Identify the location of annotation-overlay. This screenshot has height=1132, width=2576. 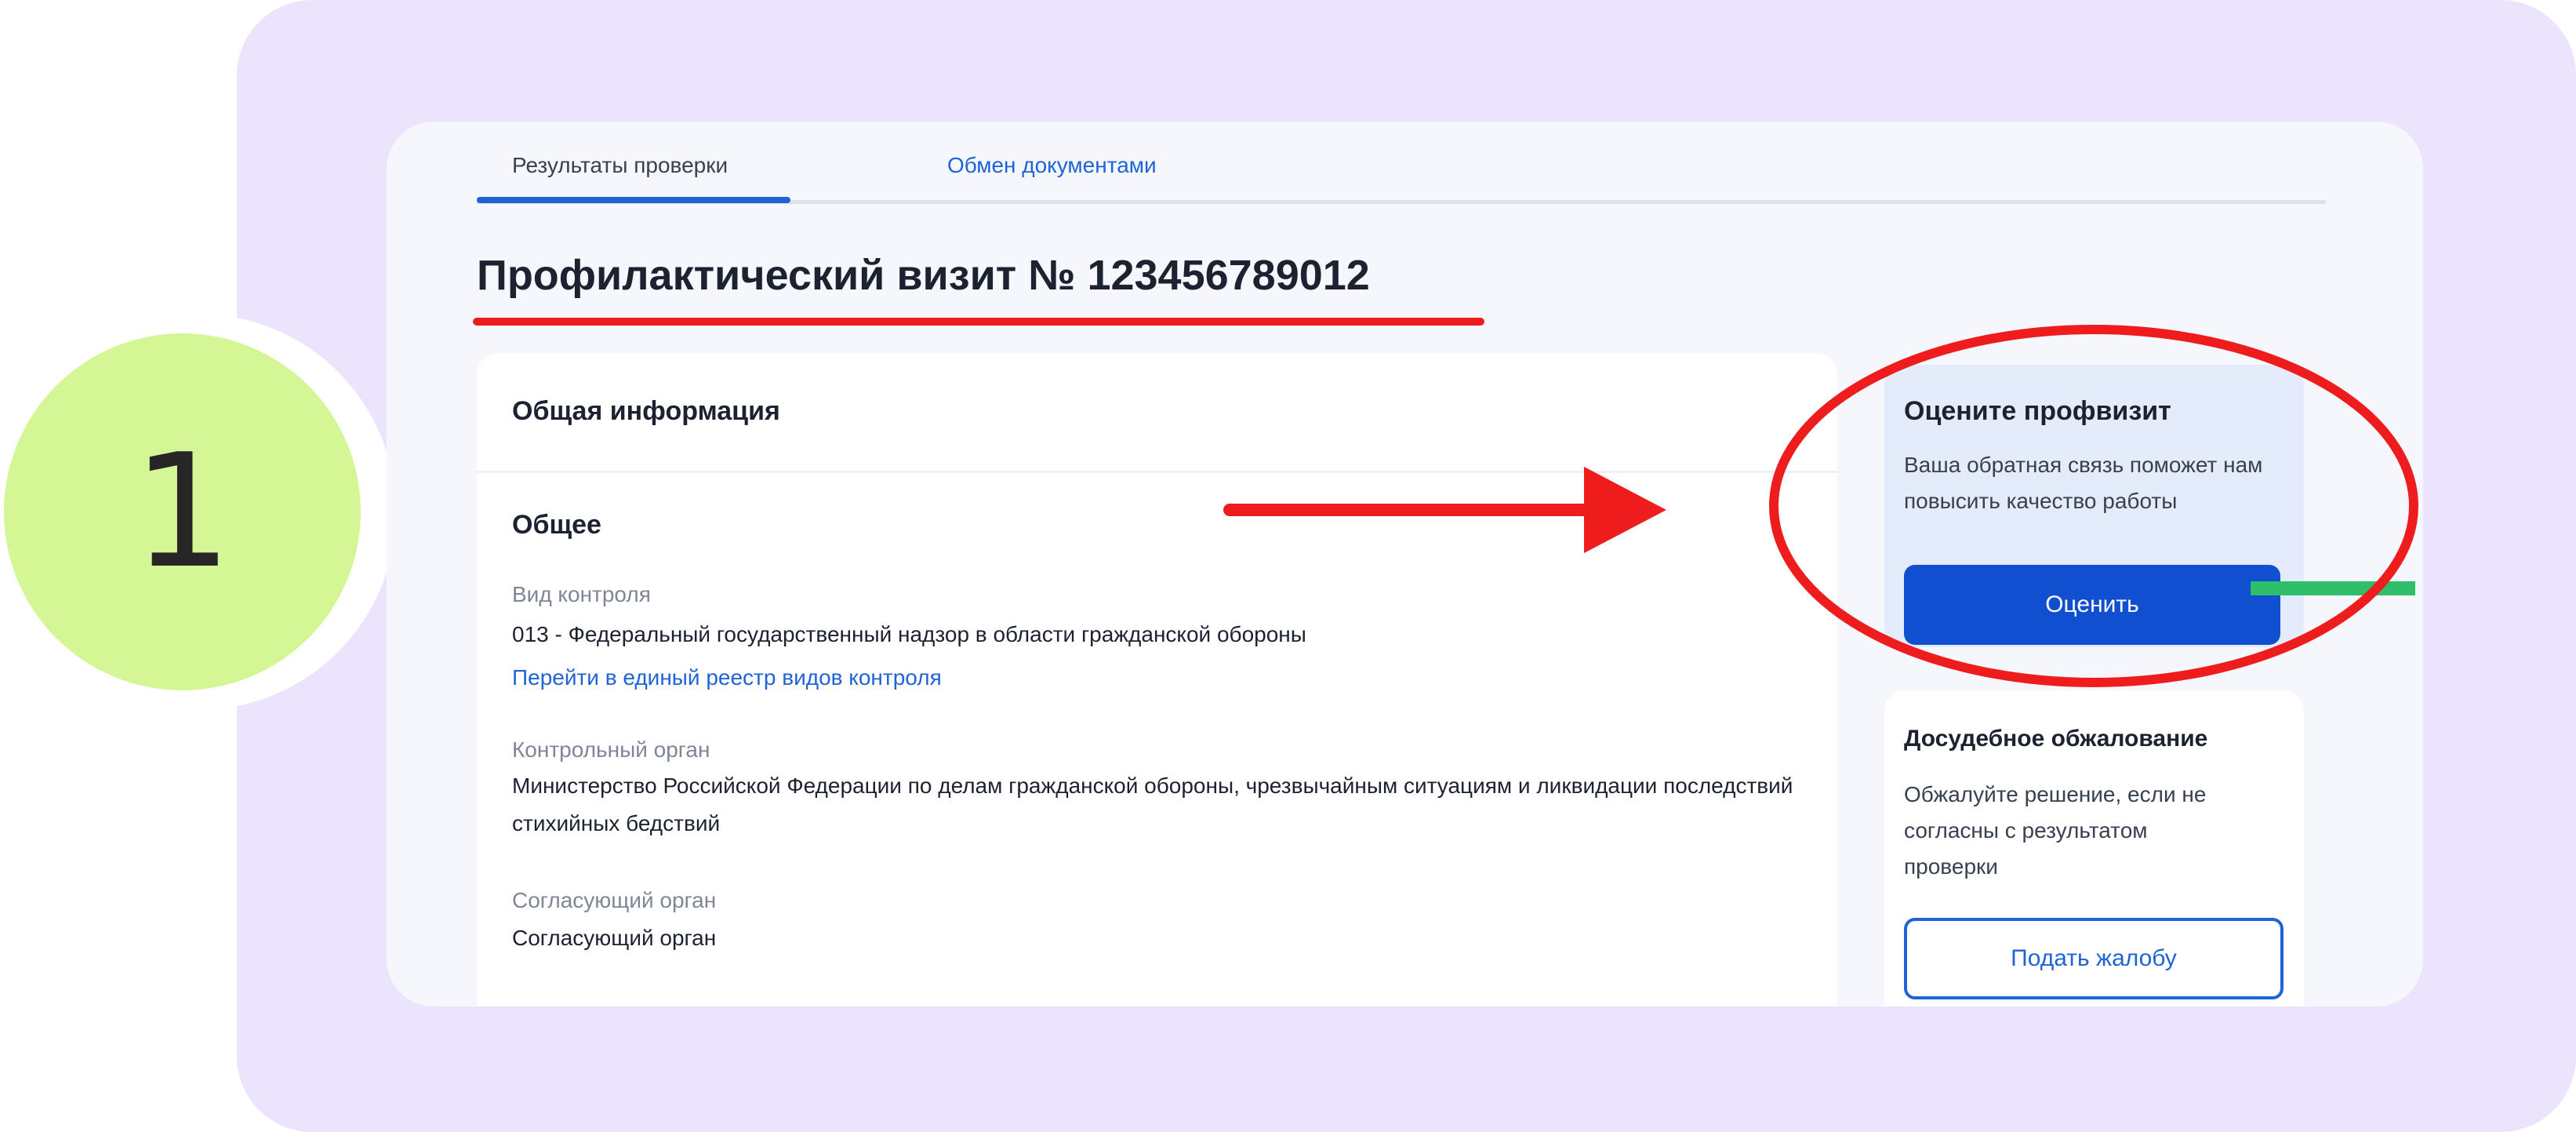
(1820, 506).